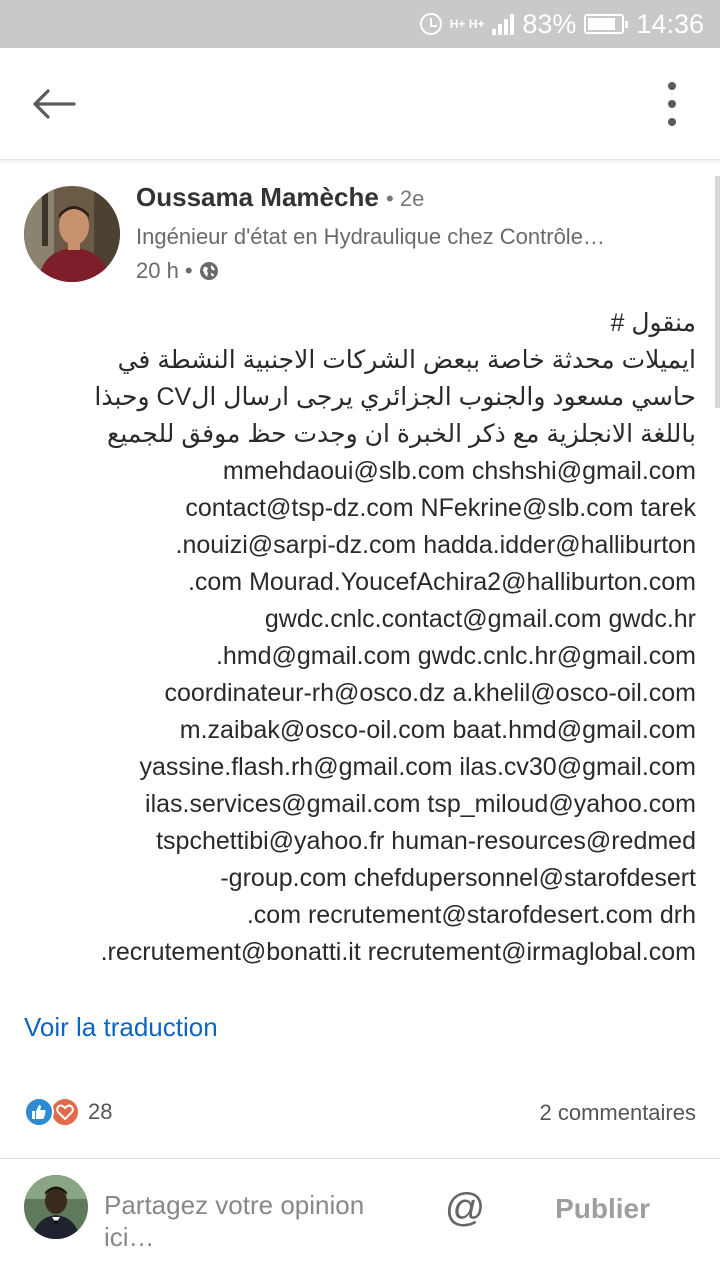 The image size is (720, 1280). Describe the element at coordinates (459, 471) in the screenshot. I see `post-line: mmehdaoui@slb.com chshshi@gmail.com` at that location.